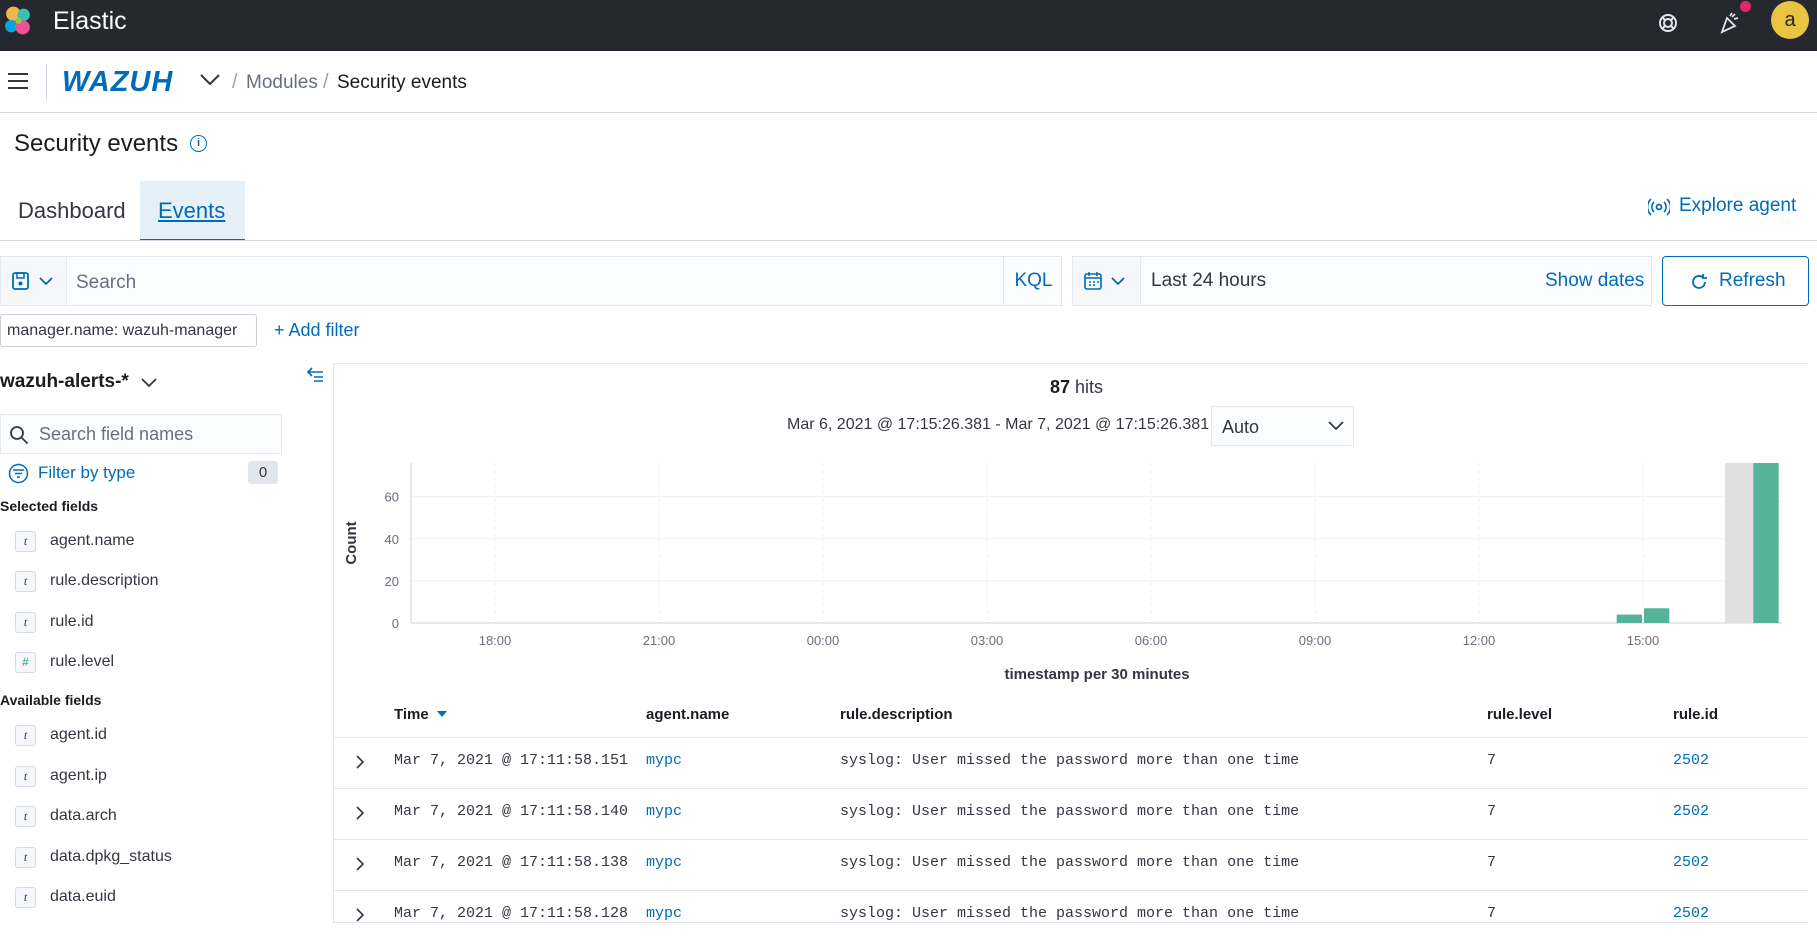  I want to click on field-item: t data.dpkg_status, so click(141, 857).